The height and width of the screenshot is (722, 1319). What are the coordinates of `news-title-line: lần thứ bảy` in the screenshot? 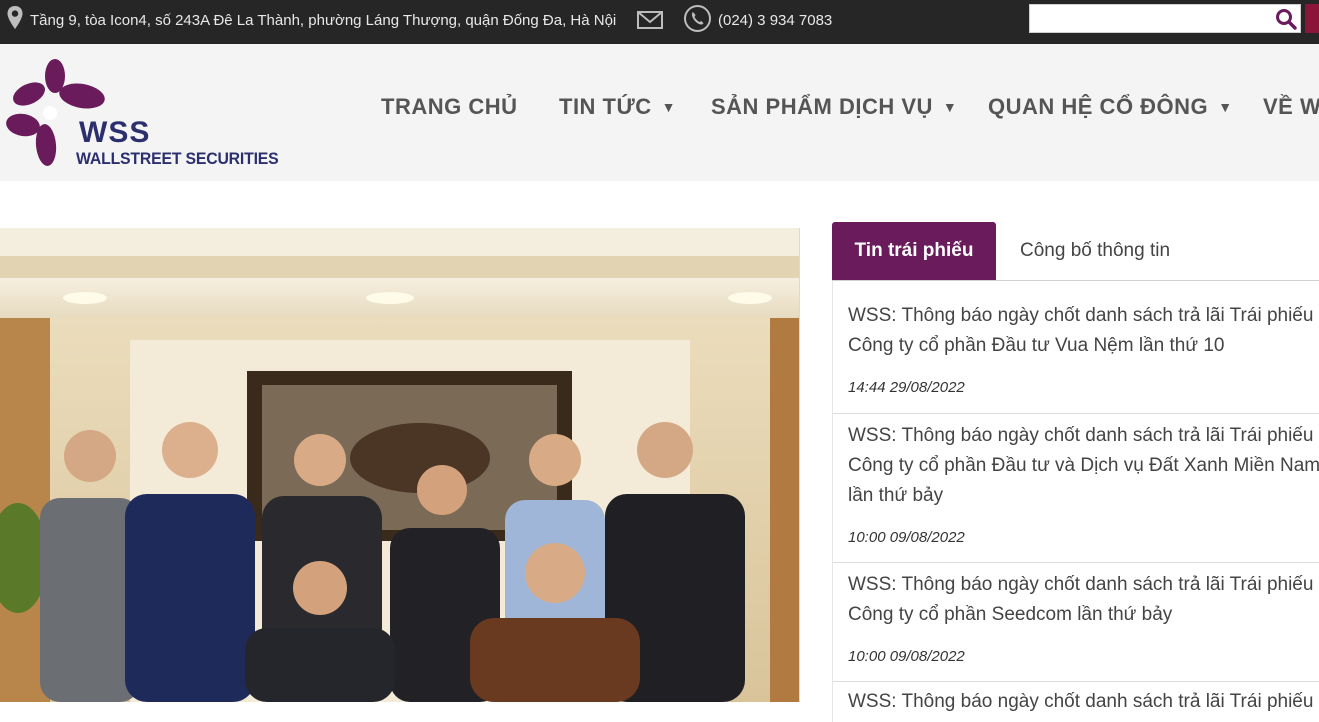 It's located at (1083, 496).